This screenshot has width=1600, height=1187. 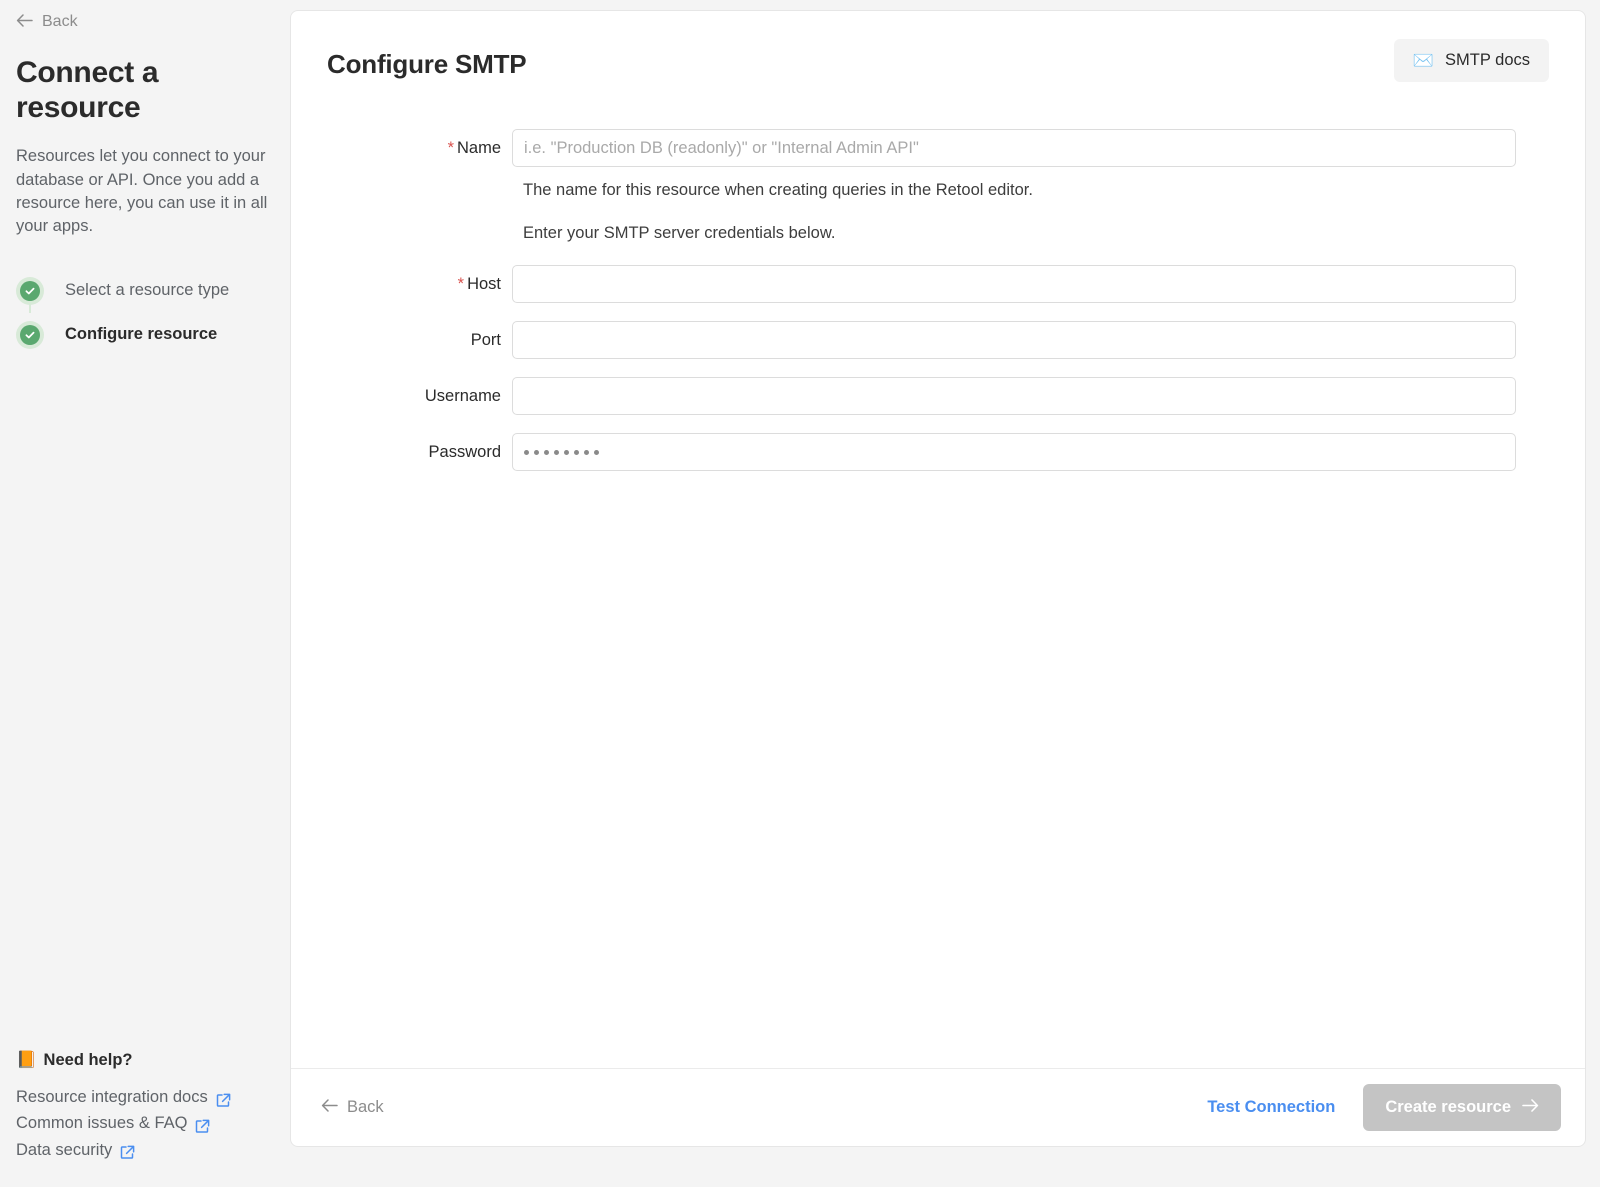 I want to click on smtp-docs-button: ✉️ SMTP docs, so click(x=1471, y=60).